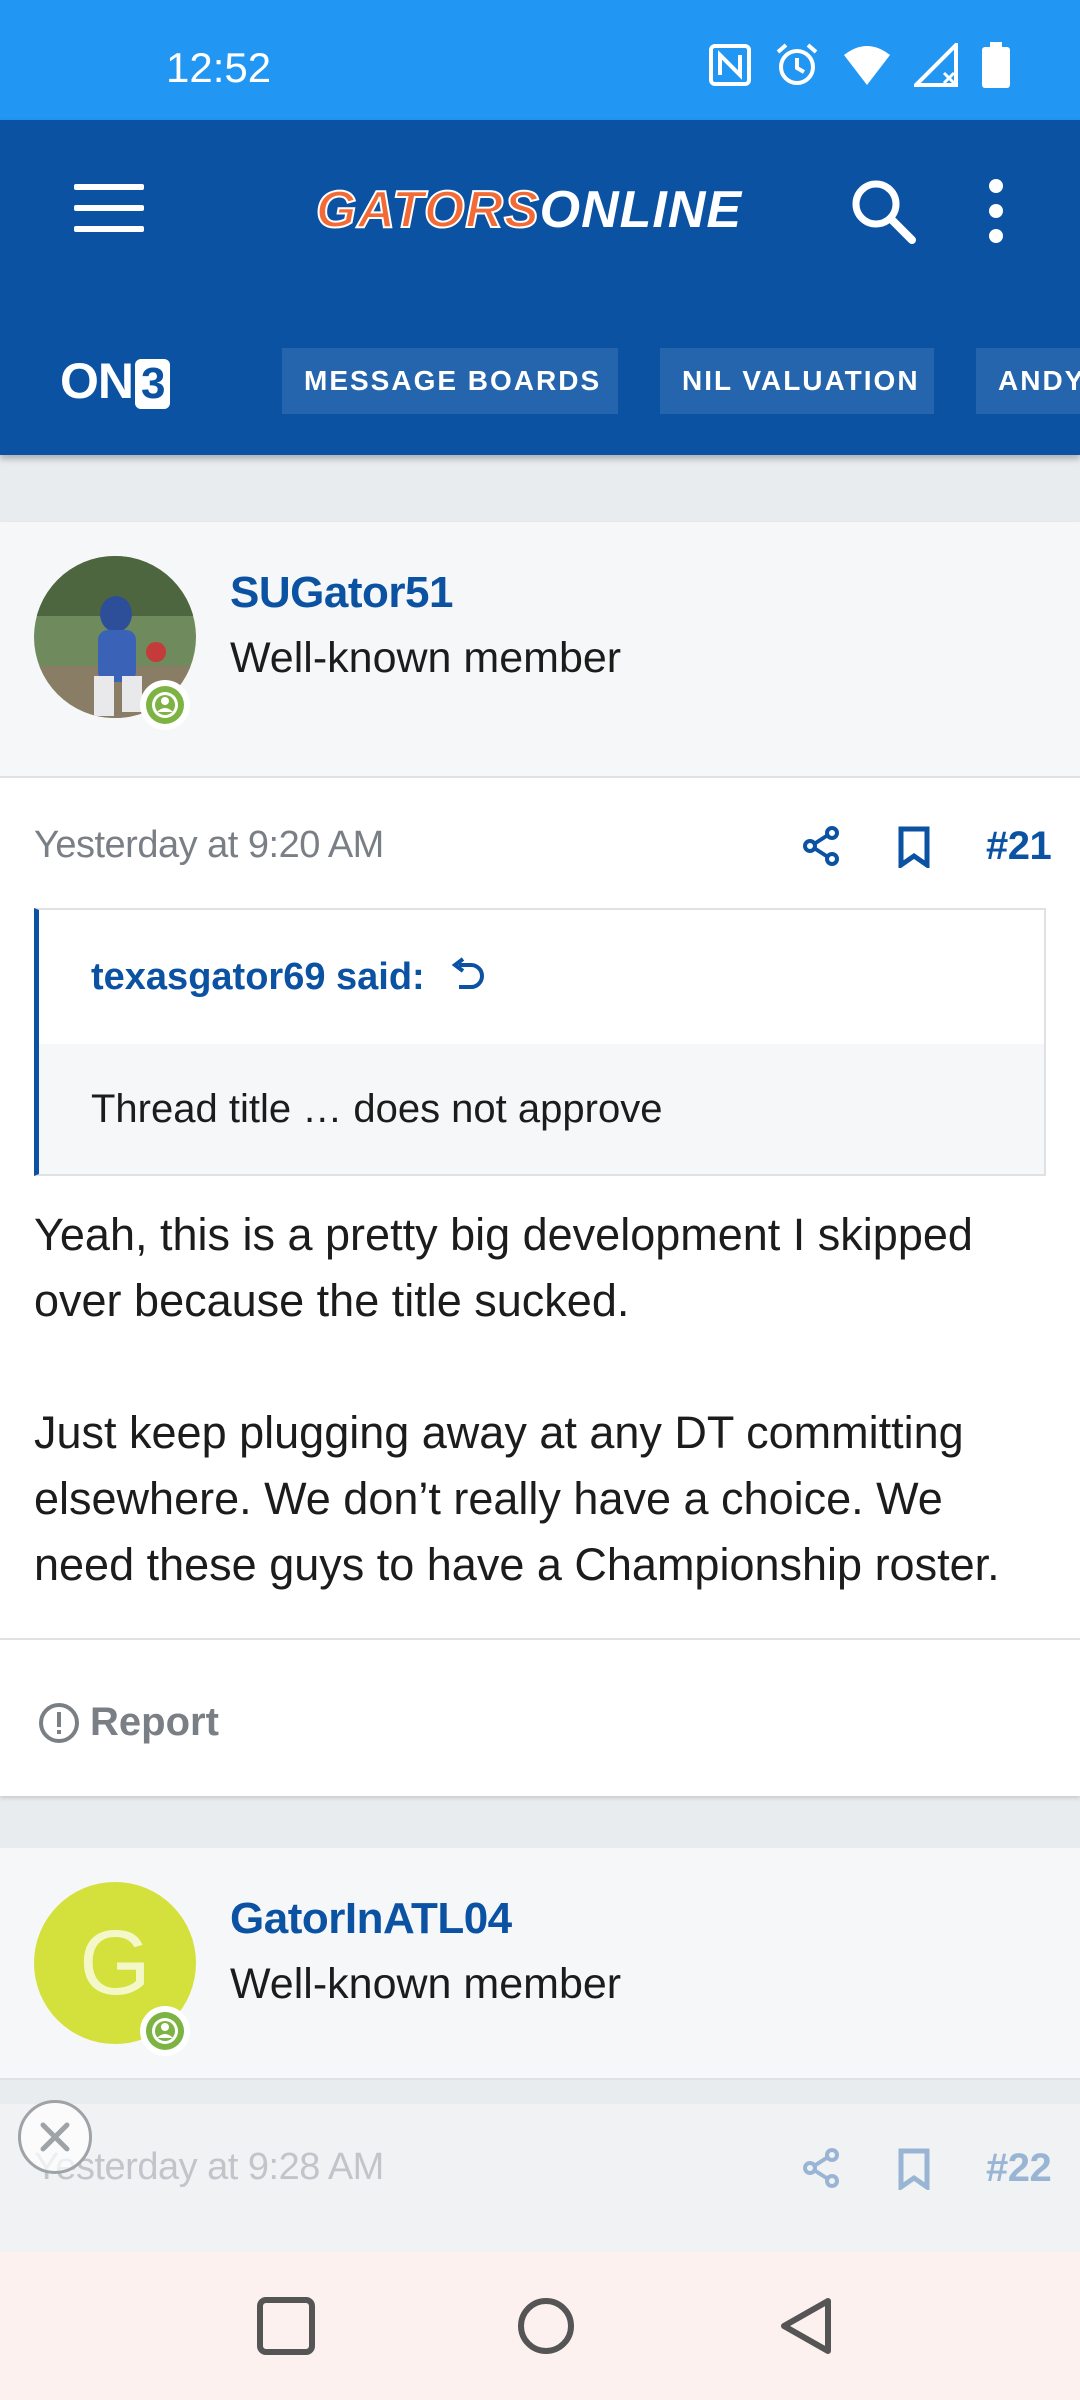 Image resolution: width=1080 pixels, height=2400 pixels. Describe the element at coordinates (541, 977) in the screenshot. I see `quote-header: texasgator69 said:` at that location.